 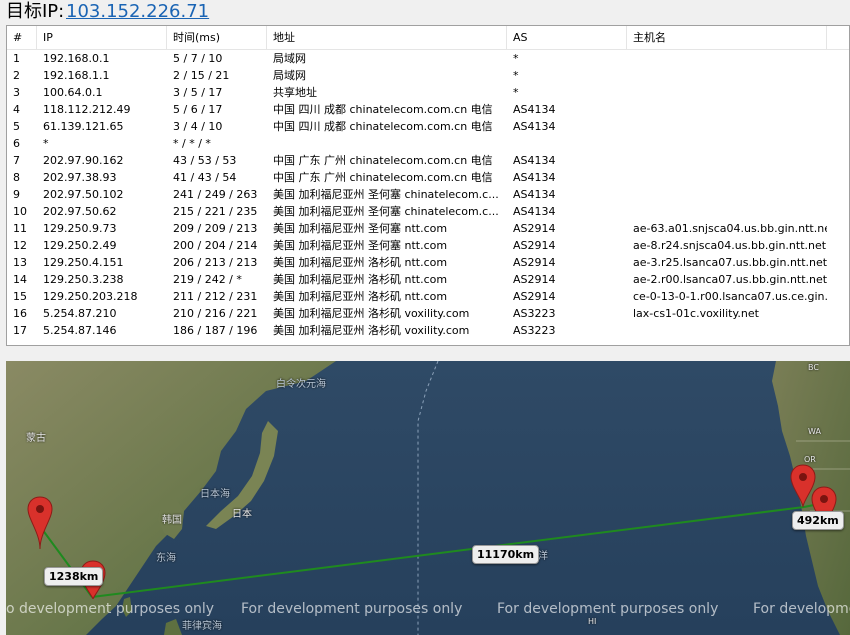 What do you see at coordinates (730, 228) in the screenshot?
I see `cell-hostname: ae-63.a01.snjsca04.us.bb.gin.ntt.net` at bounding box center [730, 228].